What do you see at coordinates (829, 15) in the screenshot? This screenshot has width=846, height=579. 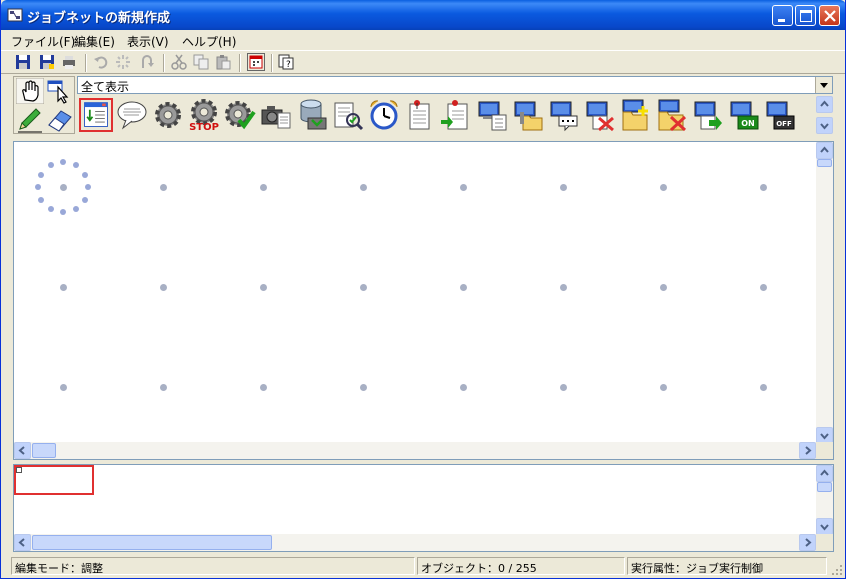 I see `close-button` at bounding box center [829, 15].